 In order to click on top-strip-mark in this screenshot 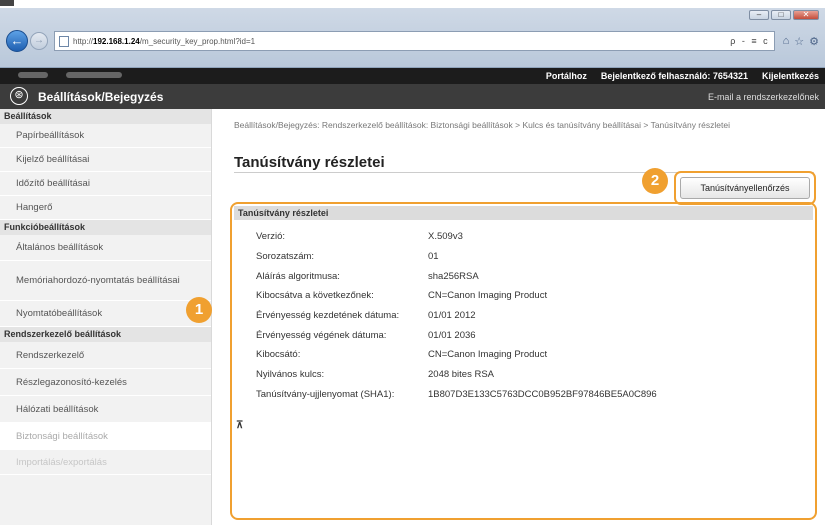, I will do `click(7, 3)`.